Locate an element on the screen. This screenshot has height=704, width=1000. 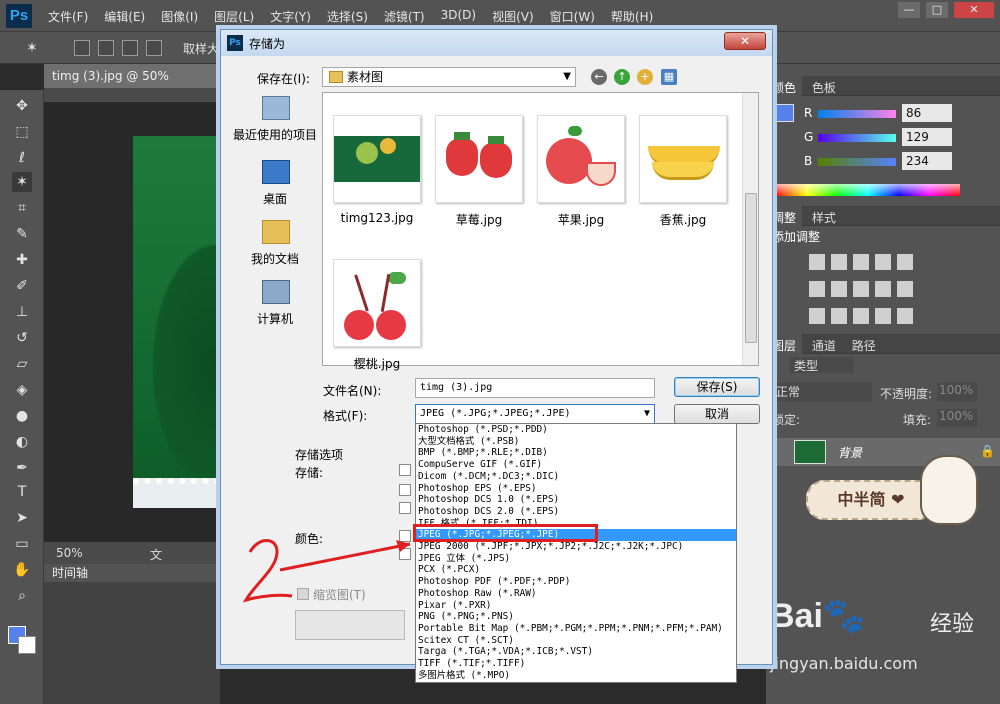
format-option: Targa (*.TGA;*.VDA;*.ICB;*.VST) is located at coordinates (576, 652).